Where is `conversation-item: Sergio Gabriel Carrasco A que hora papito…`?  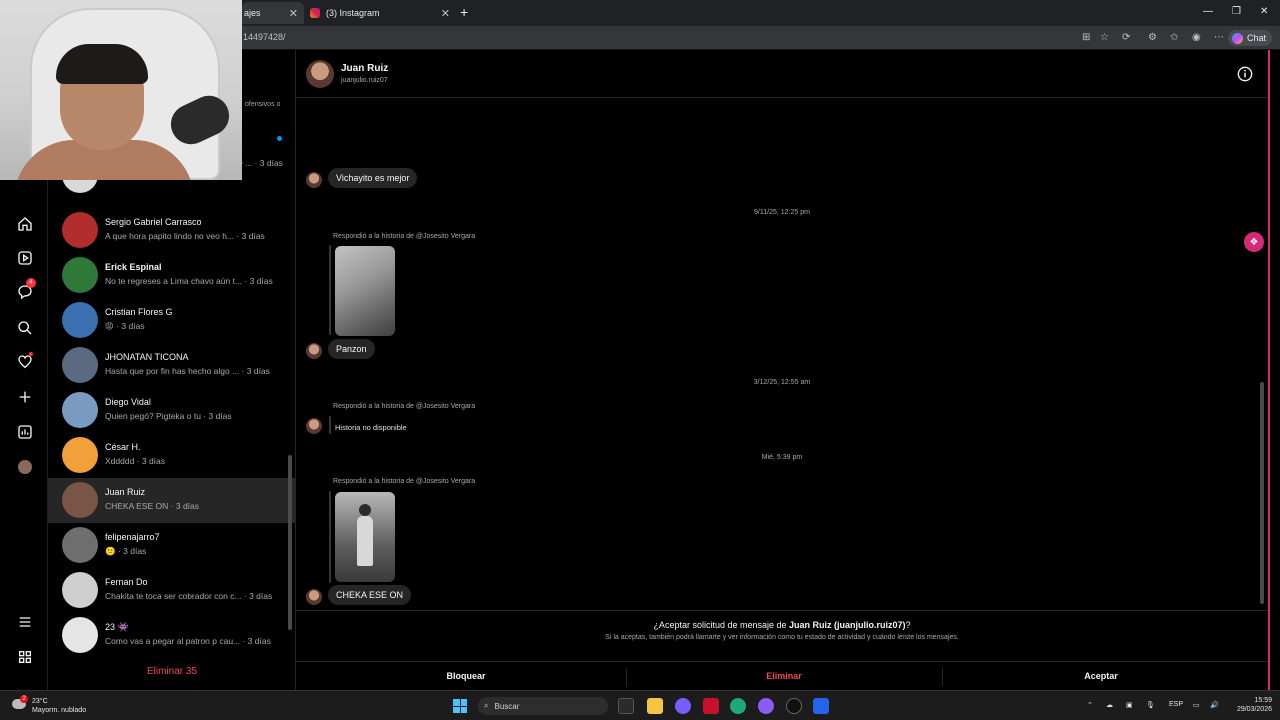 conversation-item: Sergio Gabriel Carrasco A que hora papito… is located at coordinates (171, 230).